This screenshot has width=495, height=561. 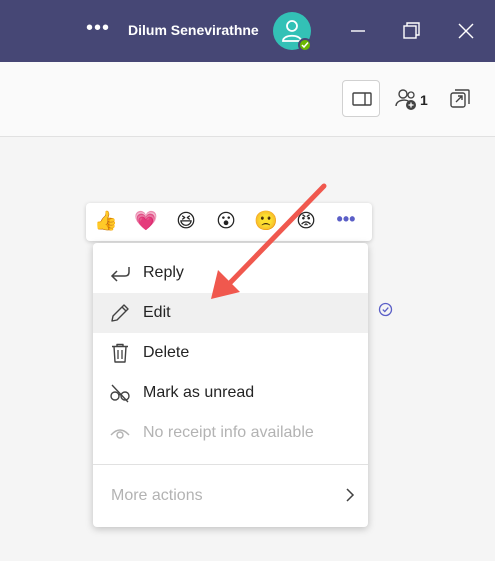 I want to click on reaction-surprised: 😮, so click(x=226, y=222).